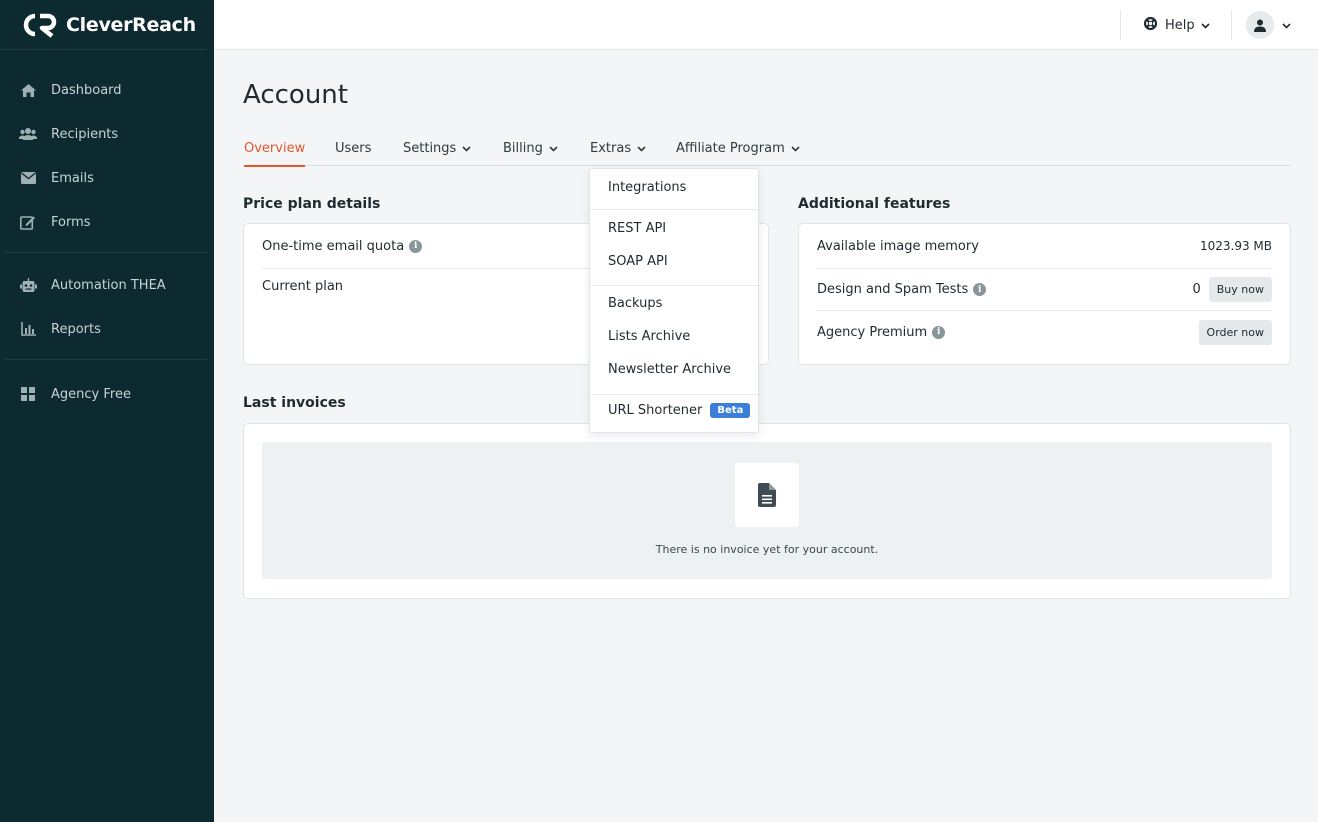 The image size is (1318, 822). I want to click on lifebuoy-icon, so click(1150, 25).